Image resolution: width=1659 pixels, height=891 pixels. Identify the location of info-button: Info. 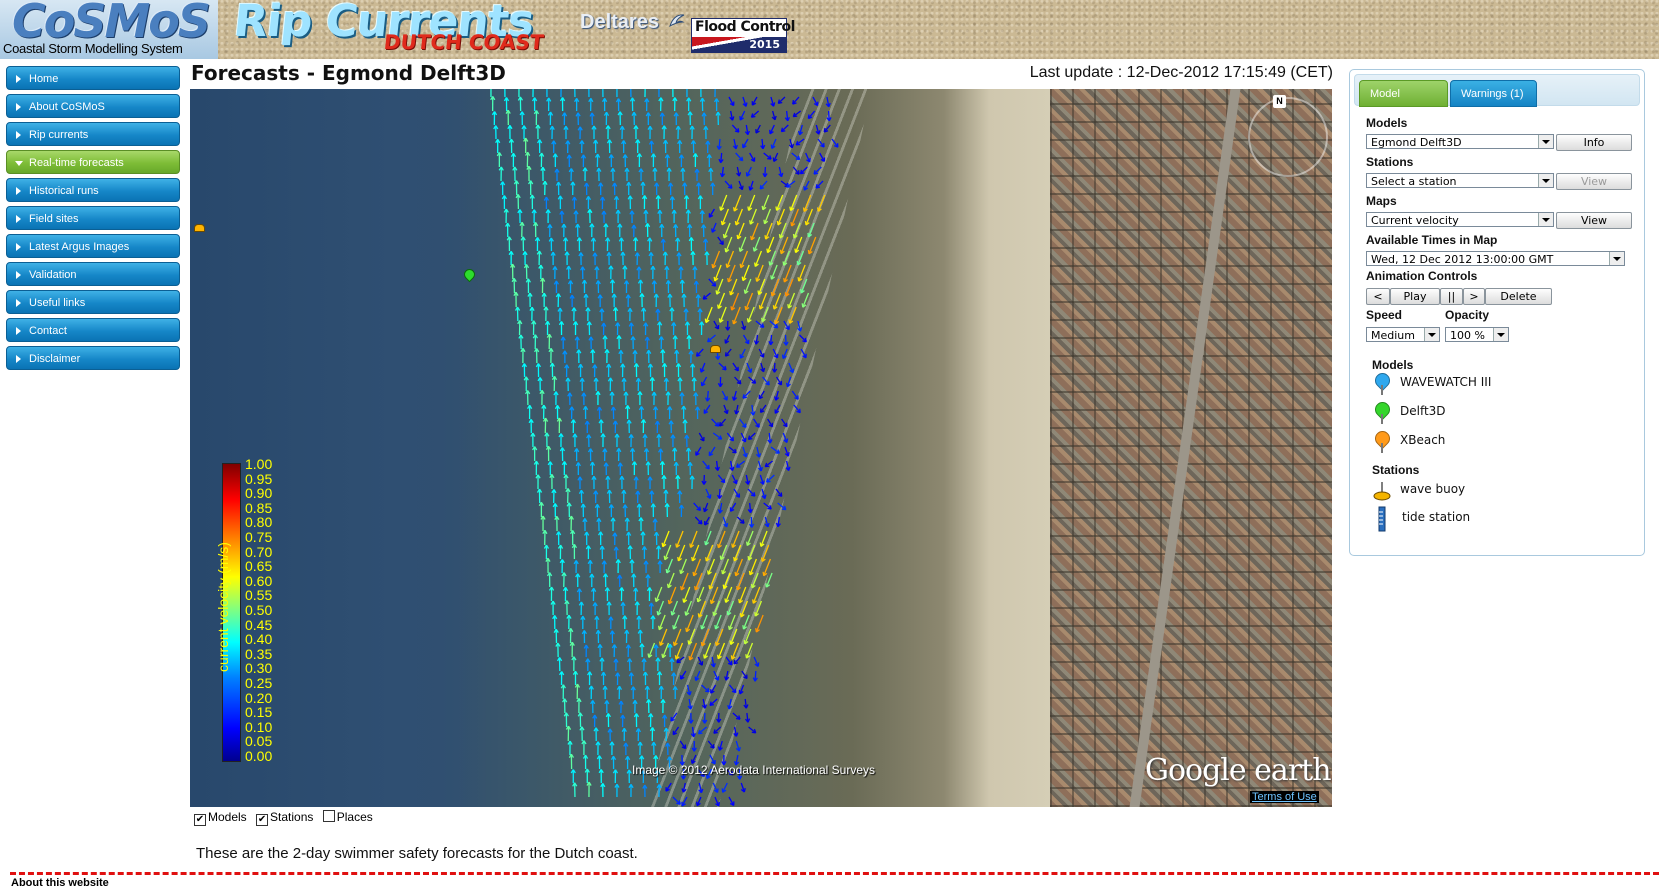
(1594, 142).